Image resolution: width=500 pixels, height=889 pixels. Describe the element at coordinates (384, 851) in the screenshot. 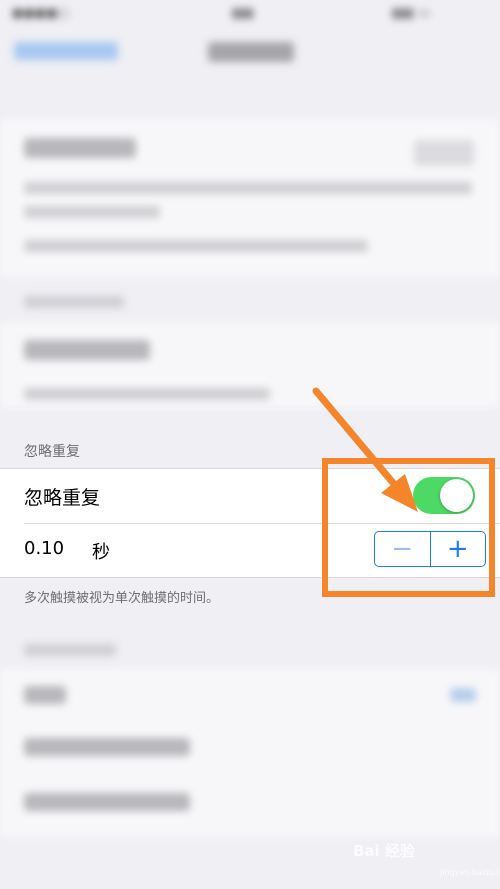

I see `watermark-logo: Bai 经验` at that location.